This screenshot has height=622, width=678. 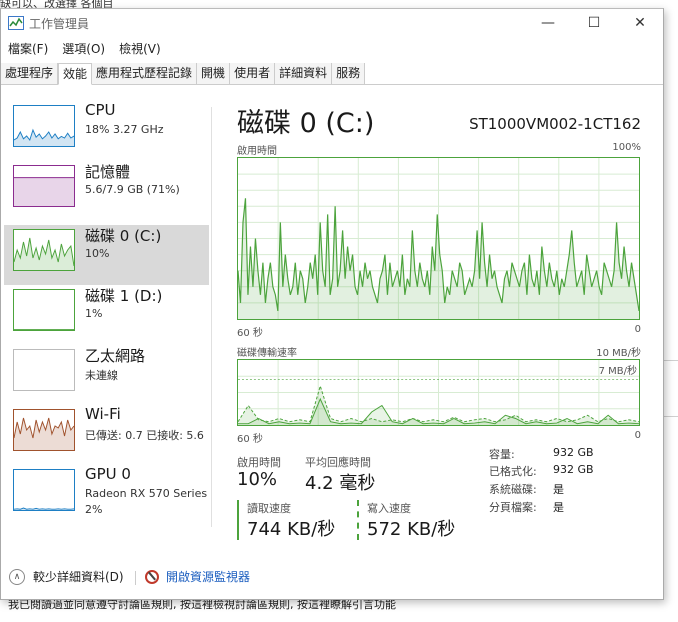 I want to click on open-resource-monitor-label: 開啟資源監視器, so click(x=208, y=577).